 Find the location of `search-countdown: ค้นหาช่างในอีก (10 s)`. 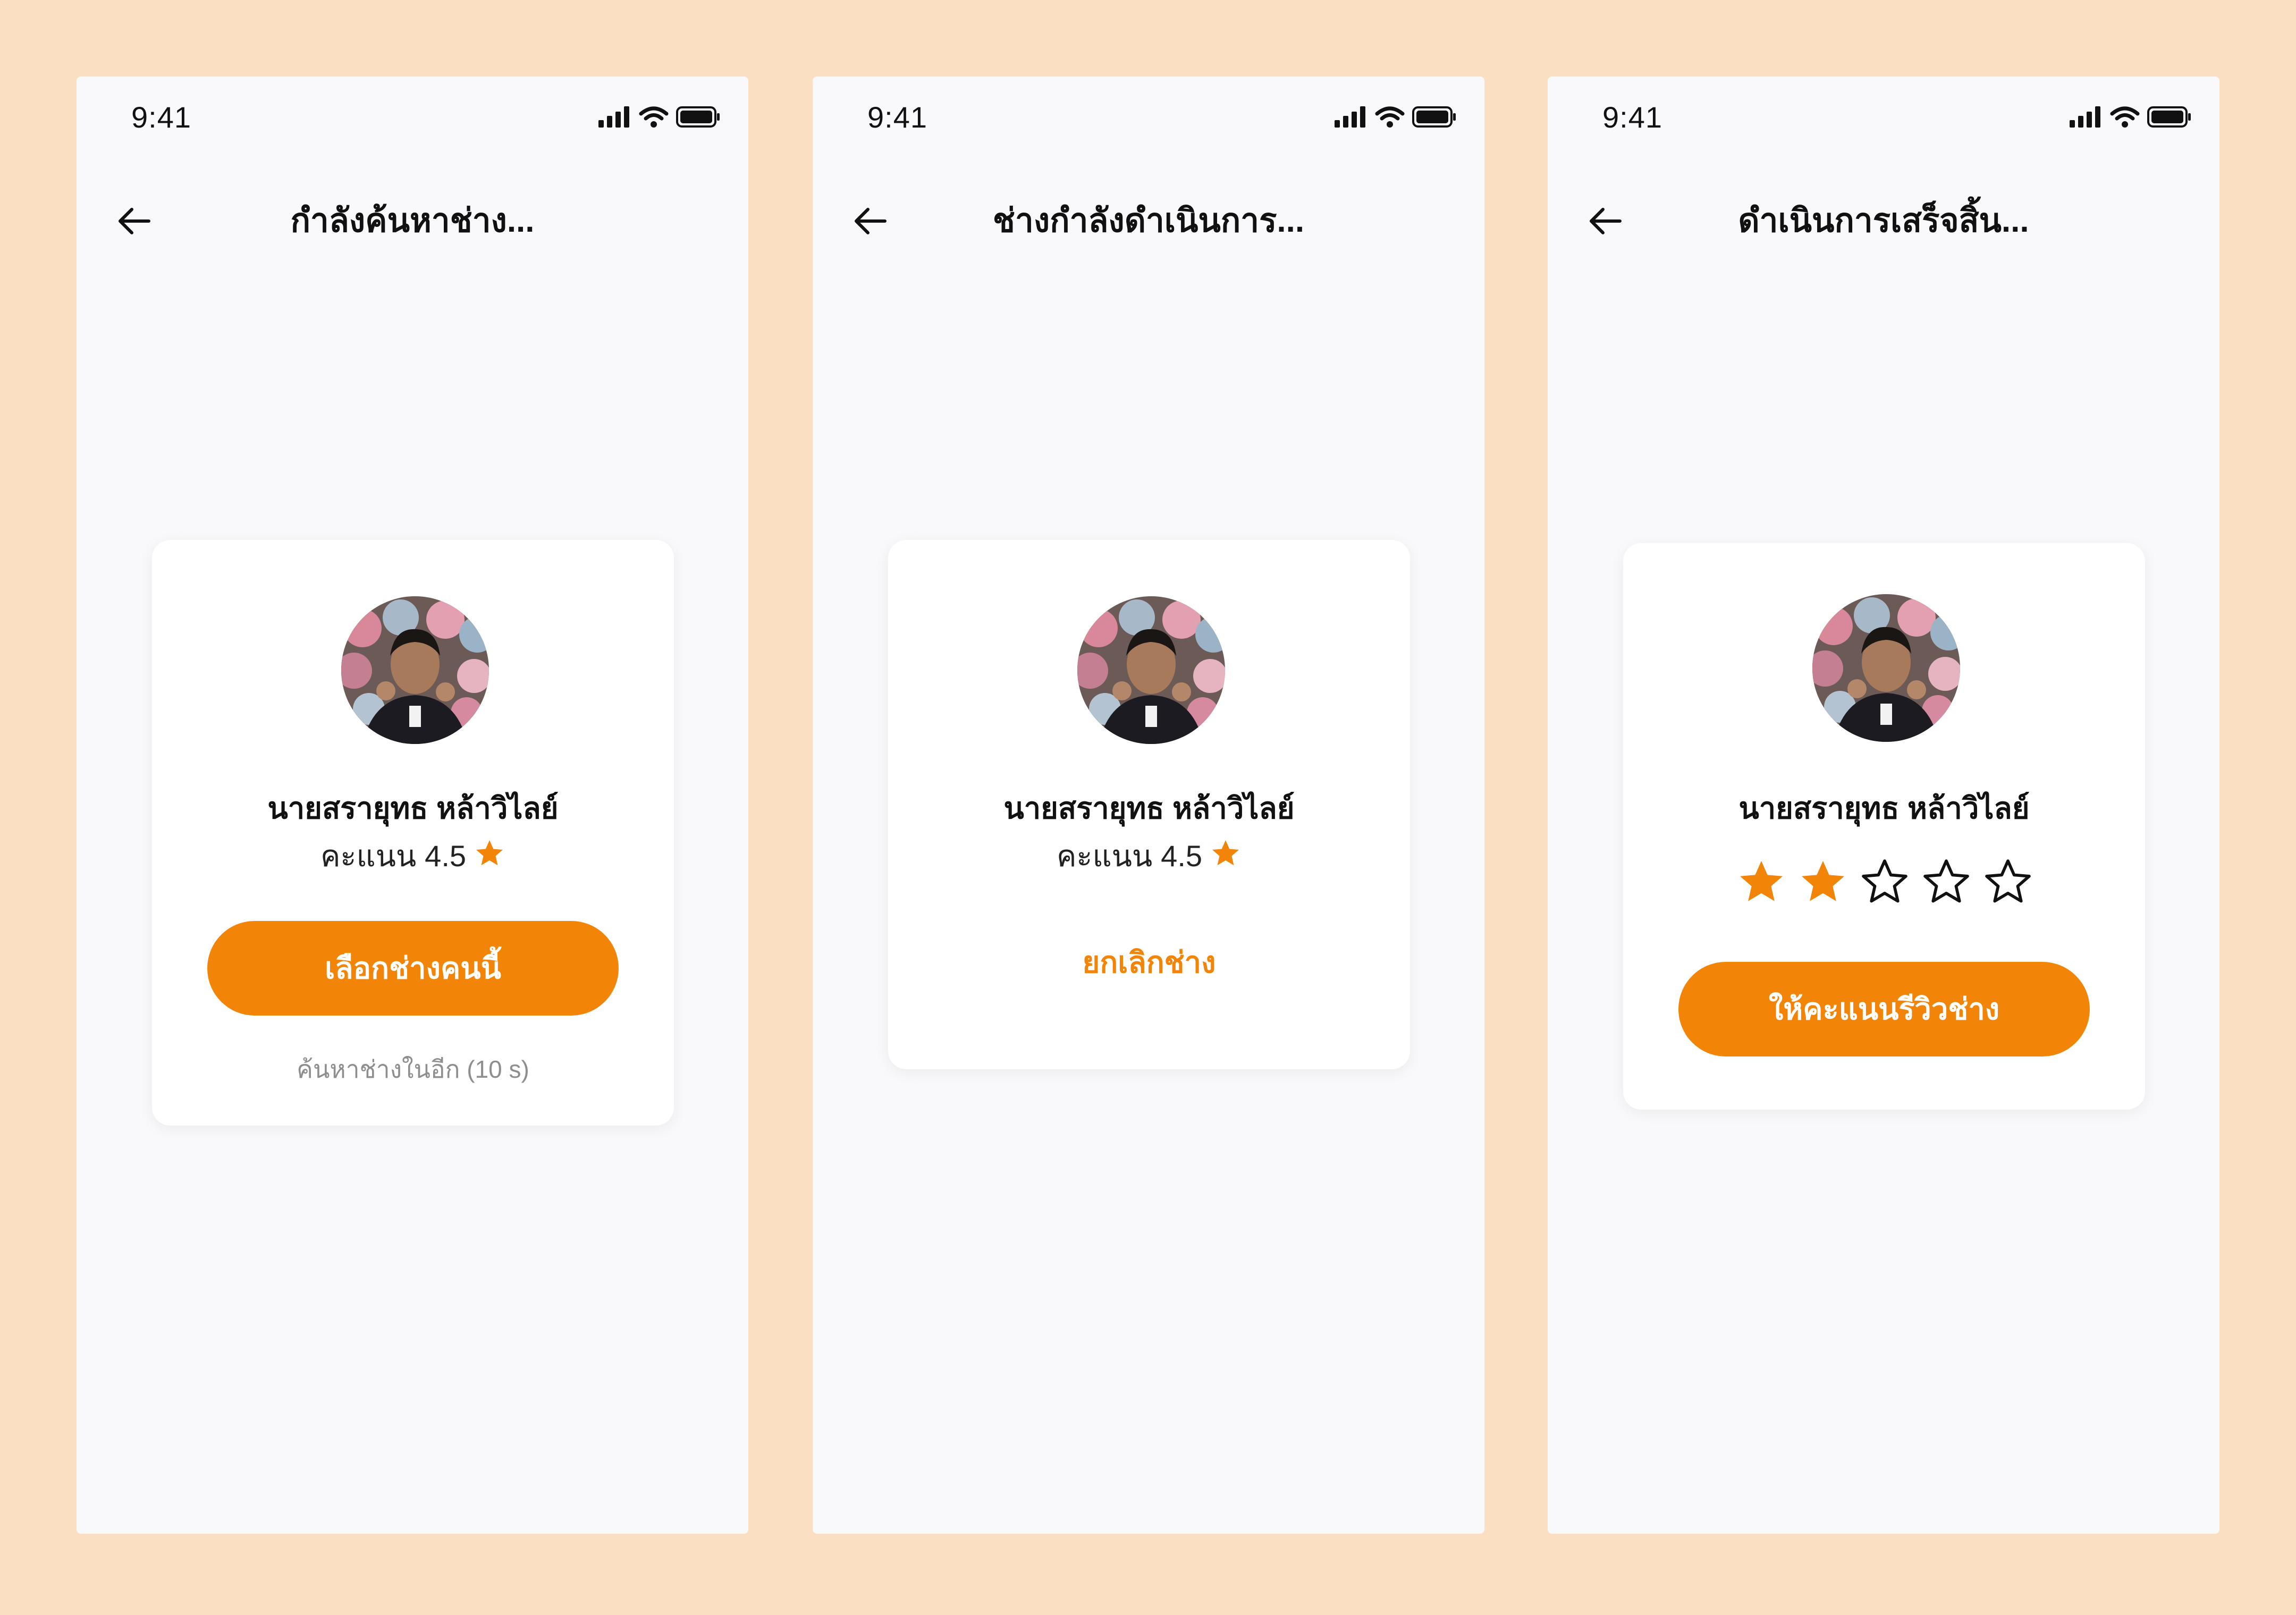

search-countdown: ค้นหาช่างในอีก (10 s) is located at coordinates (413, 1069).